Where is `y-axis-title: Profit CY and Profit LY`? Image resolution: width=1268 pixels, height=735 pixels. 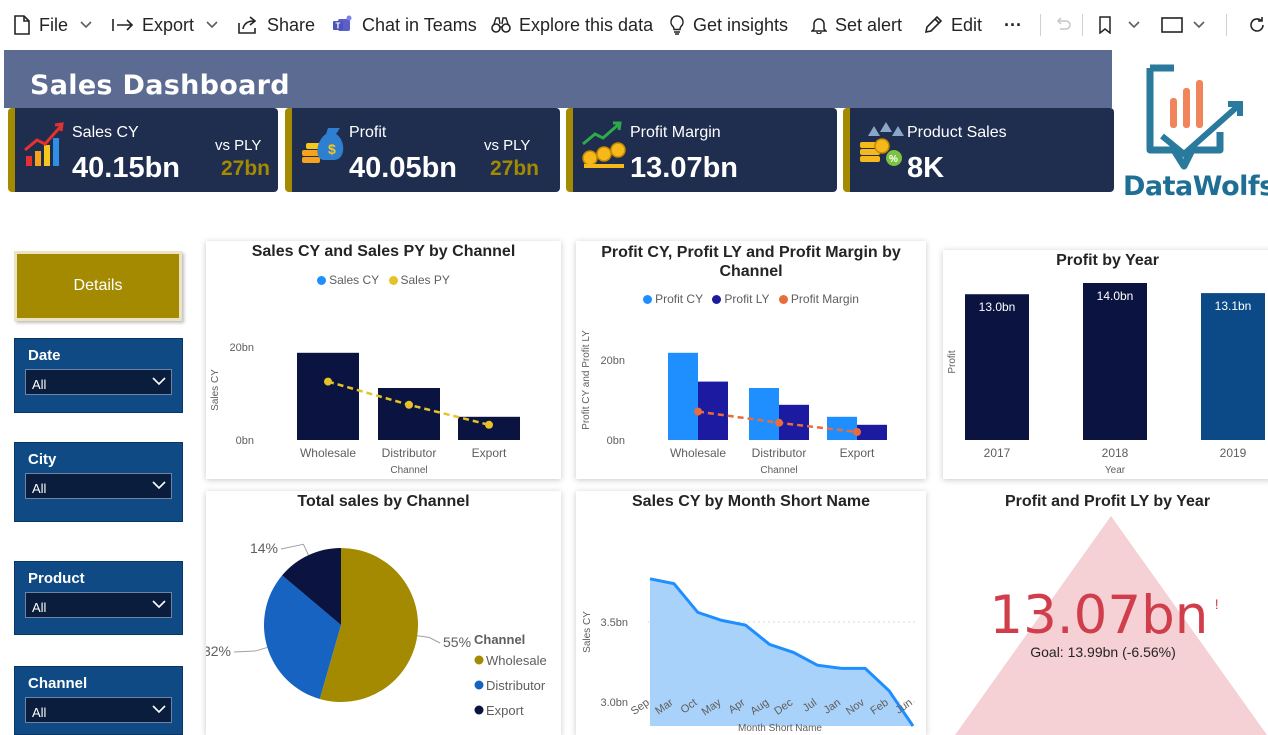 y-axis-title: Profit CY and Profit LY is located at coordinates (586, 380).